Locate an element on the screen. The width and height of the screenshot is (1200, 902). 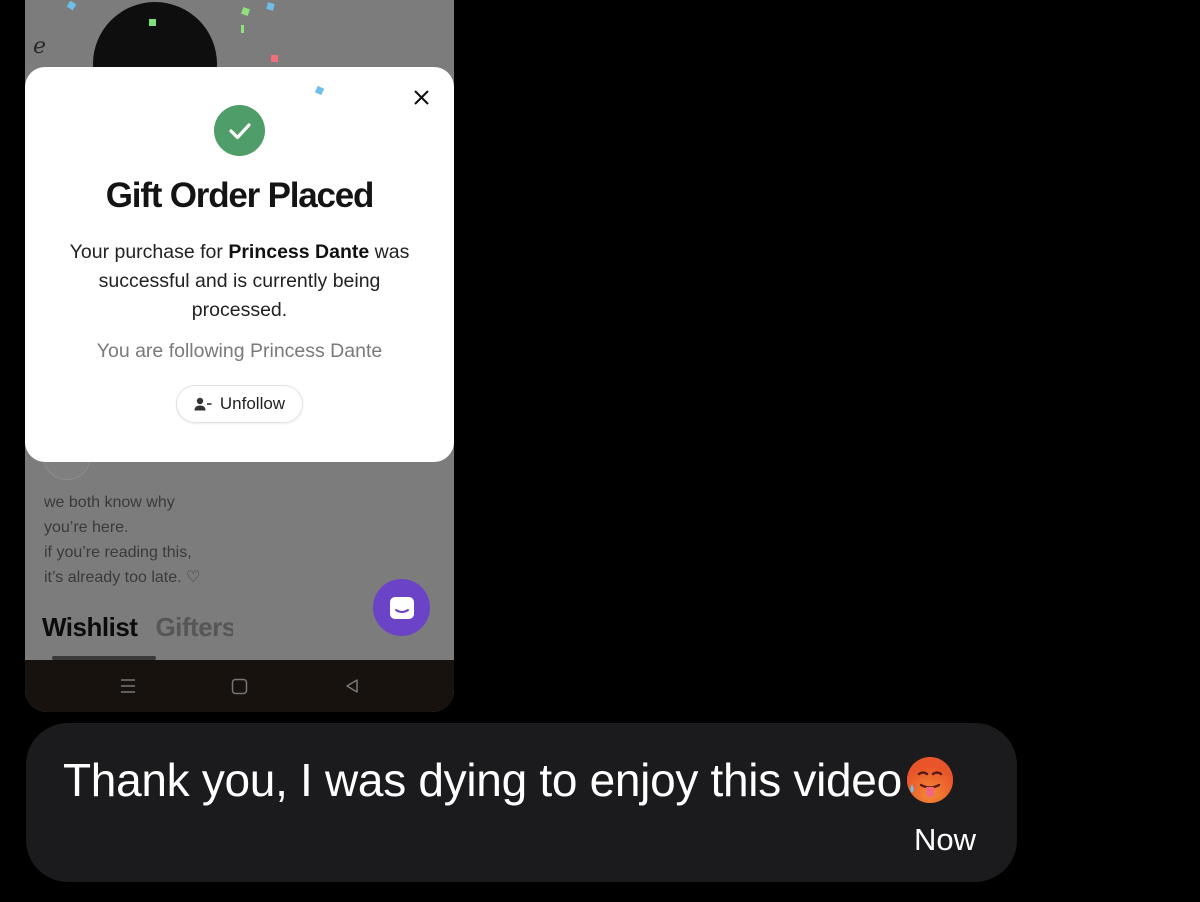
close-button is located at coordinates (421, 97).